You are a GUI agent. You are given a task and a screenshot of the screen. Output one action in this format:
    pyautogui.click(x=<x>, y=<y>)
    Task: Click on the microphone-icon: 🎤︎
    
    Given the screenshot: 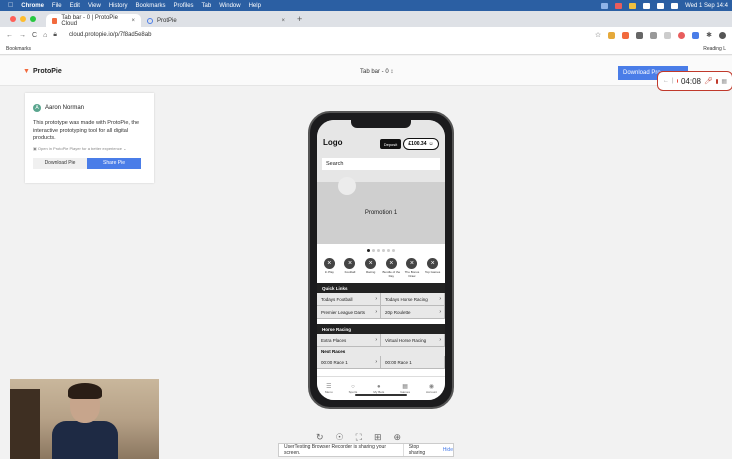 What is the action you would take?
    pyautogui.click(x=708, y=81)
    